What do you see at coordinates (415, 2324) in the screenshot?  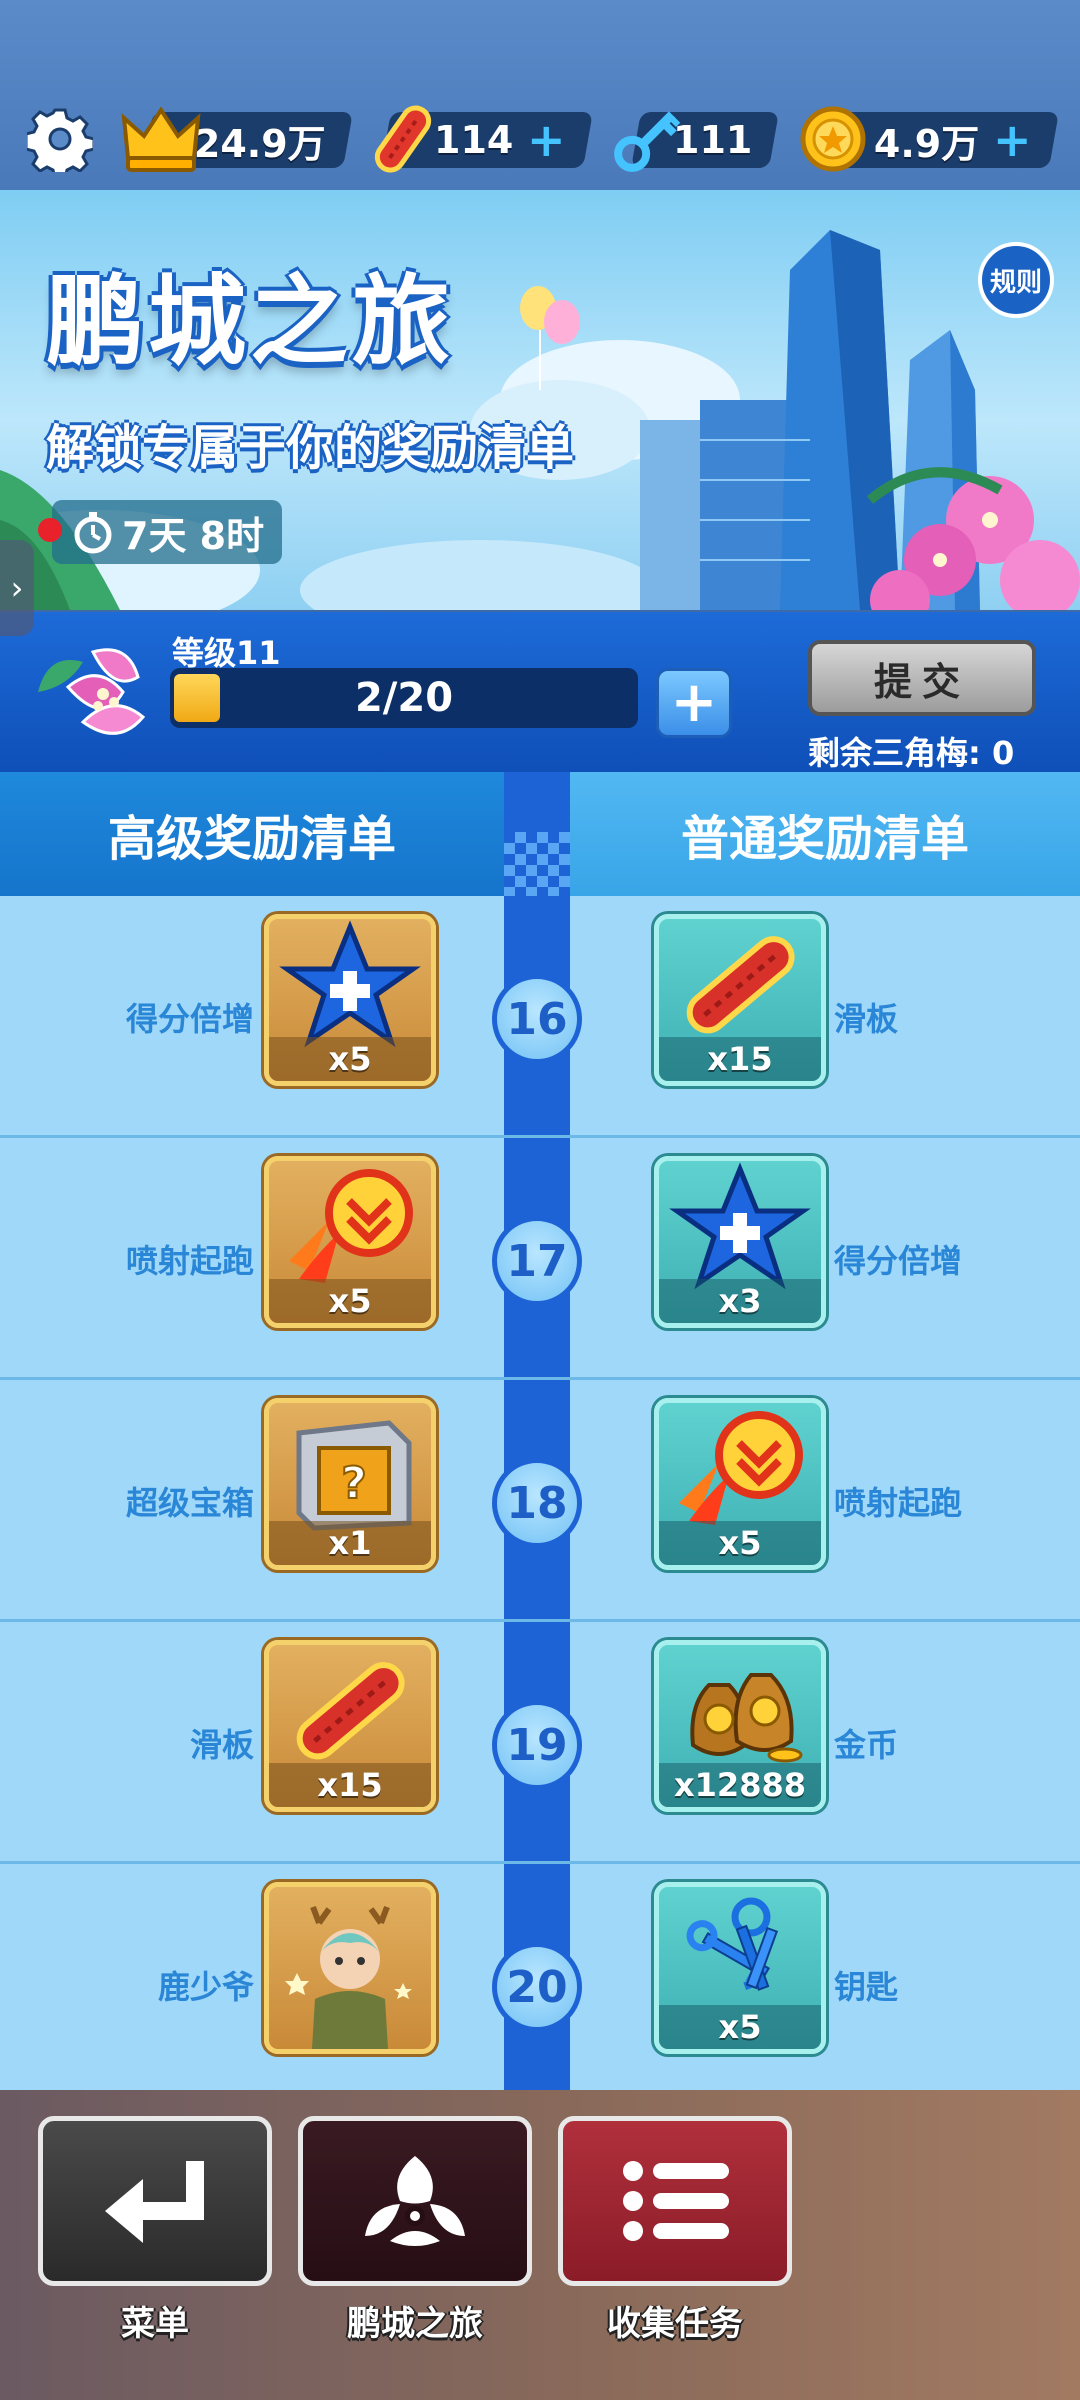 I see `journey-label: 鹏城之旅` at bounding box center [415, 2324].